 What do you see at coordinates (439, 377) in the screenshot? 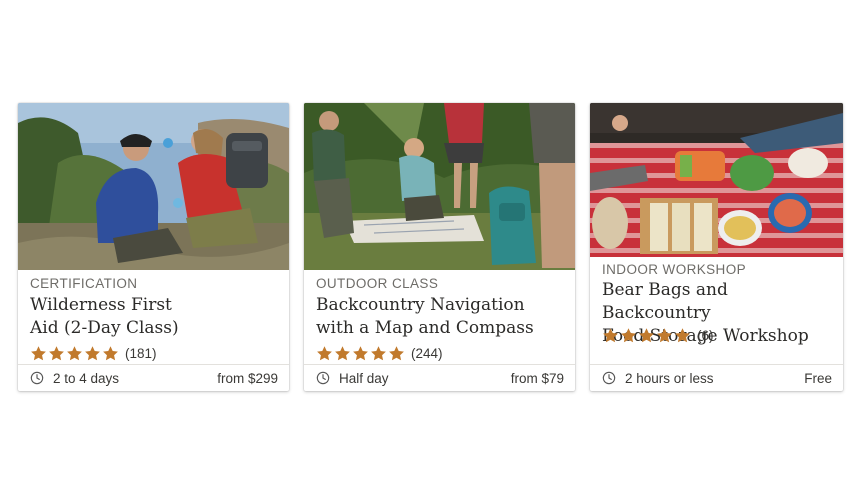
I see `card-footer: Half day from $79` at bounding box center [439, 377].